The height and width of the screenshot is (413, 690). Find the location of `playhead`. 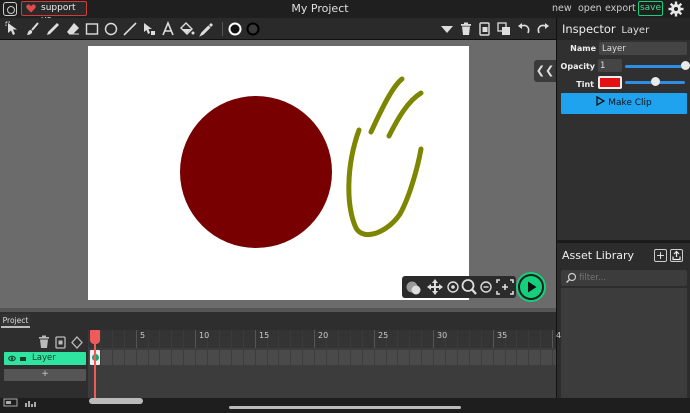

playhead is located at coordinates (95, 364).